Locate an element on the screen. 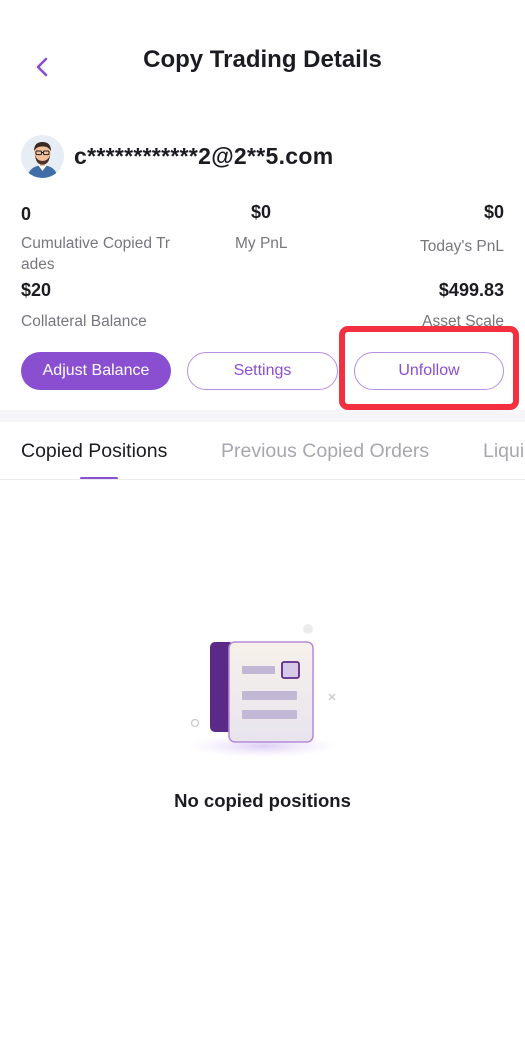  asset-scale-value: $499.83 is located at coordinates (471, 290).